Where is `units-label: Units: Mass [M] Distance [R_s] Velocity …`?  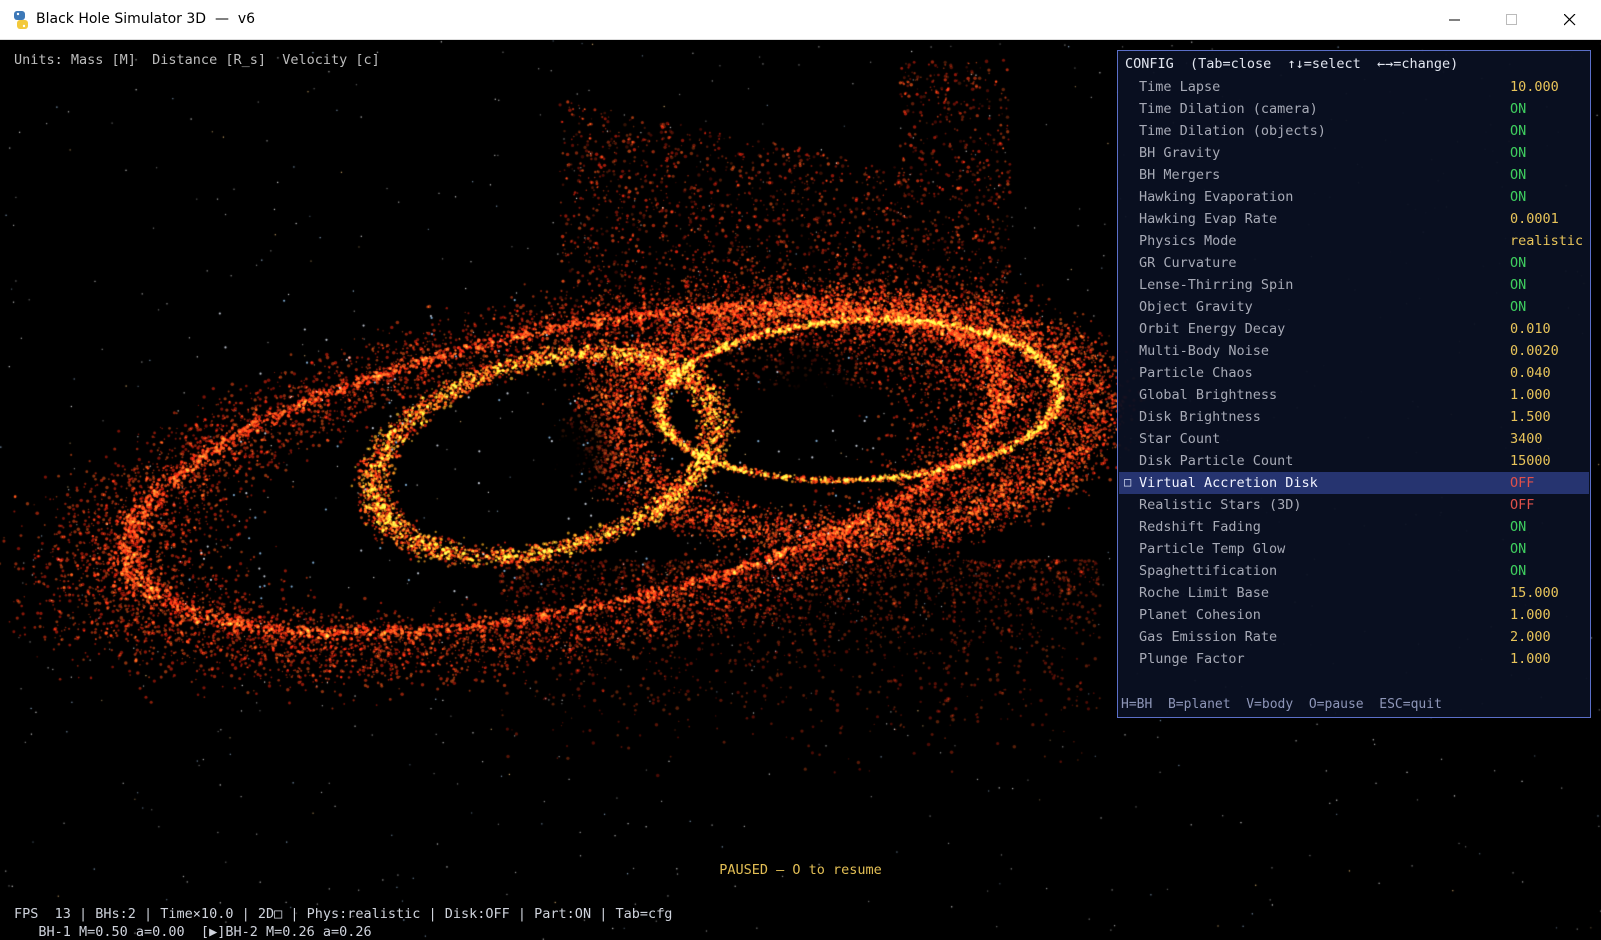
units-label: Units: Mass [M] Distance [R_s] Velocity … is located at coordinates (197, 60).